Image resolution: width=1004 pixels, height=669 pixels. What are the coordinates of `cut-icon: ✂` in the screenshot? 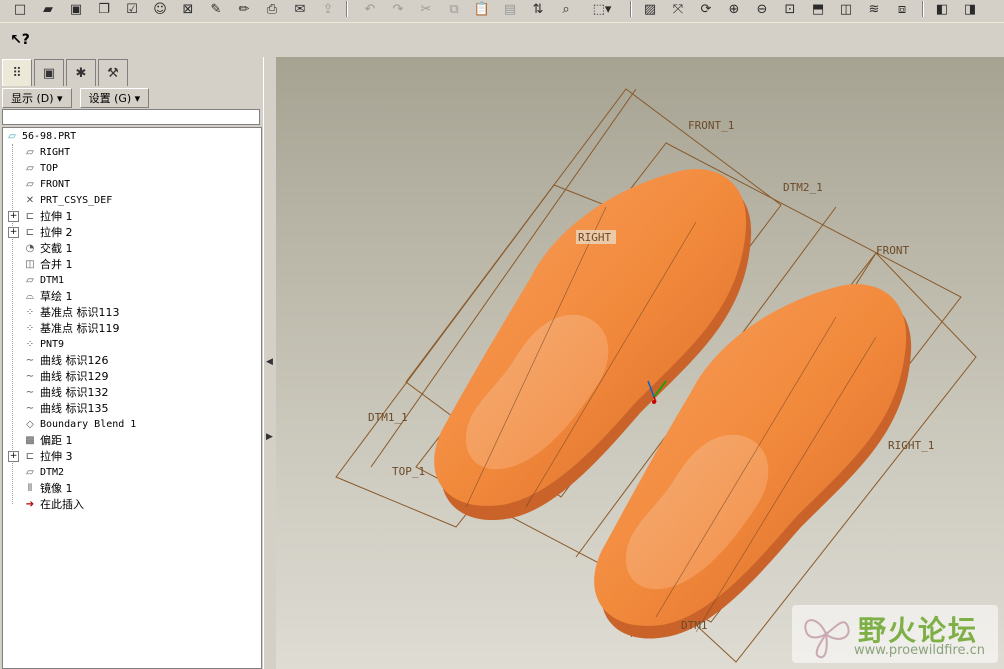 It's located at (426, 9).